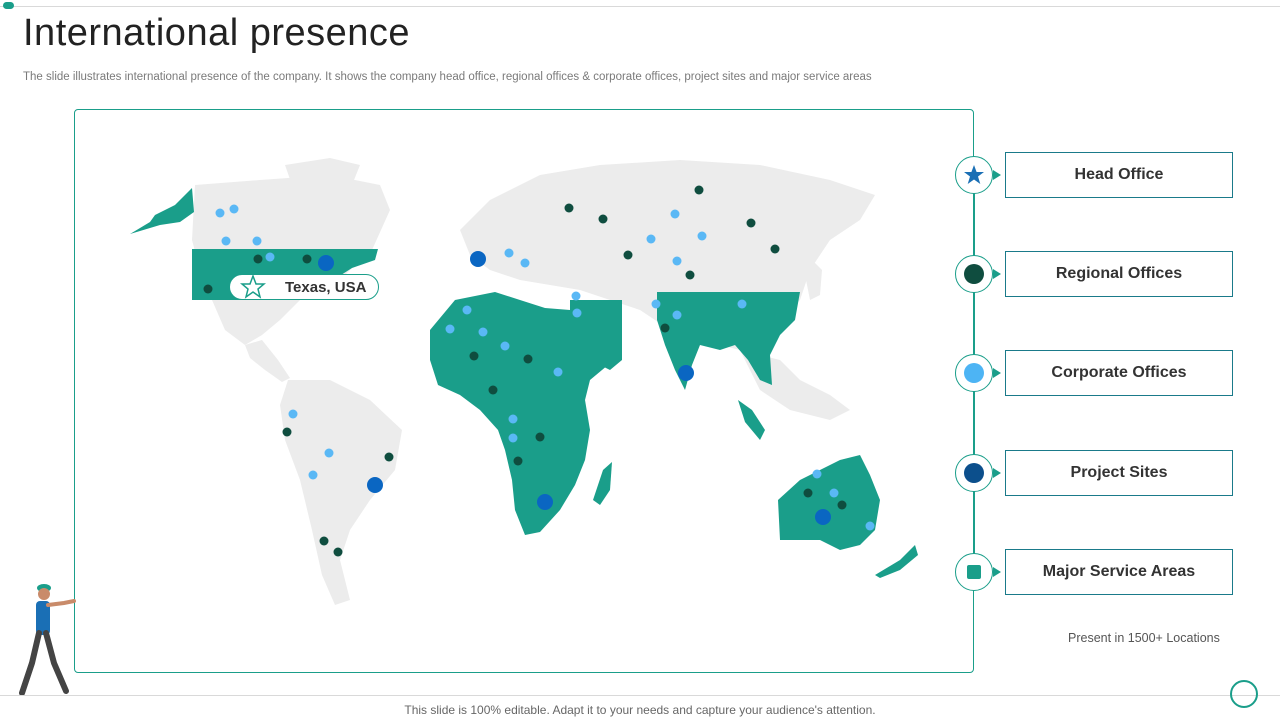 The image size is (1280, 720). What do you see at coordinates (1119, 373) in the screenshot?
I see `legend-label: Corporate Offices` at bounding box center [1119, 373].